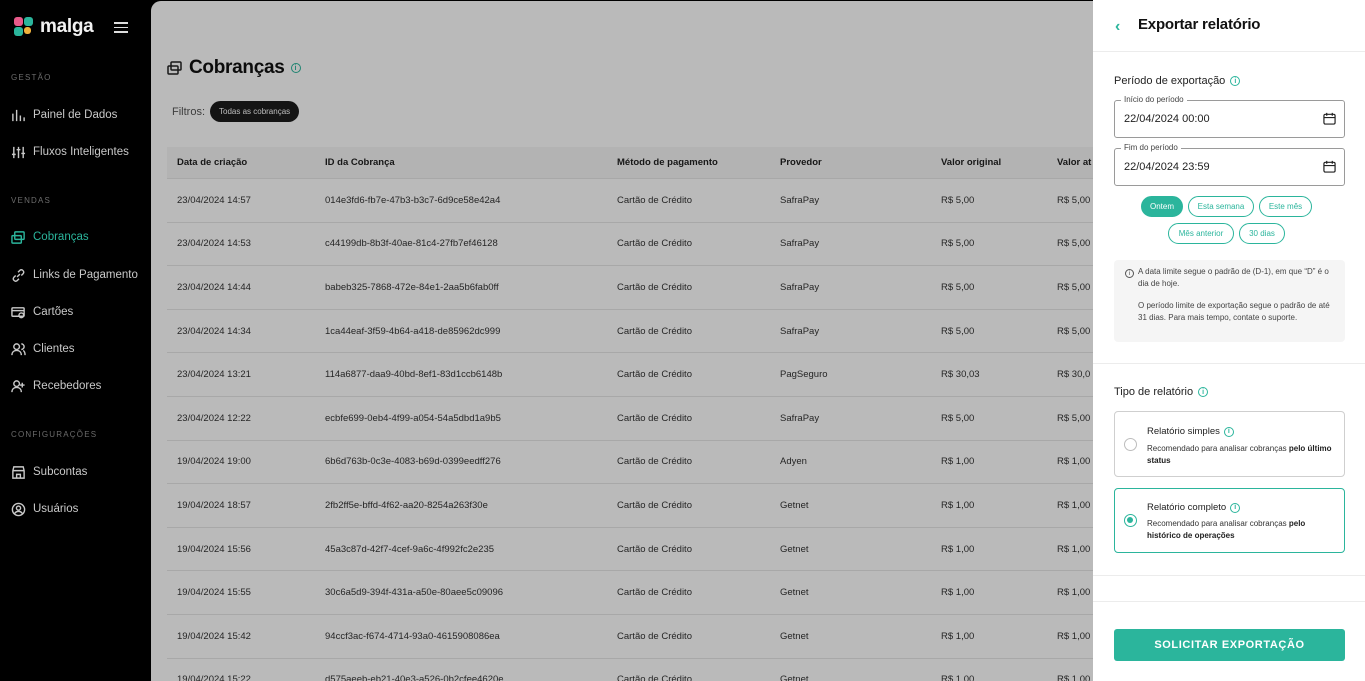  I want to click on filter-chip: Todas as cobranças, so click(255, 111).